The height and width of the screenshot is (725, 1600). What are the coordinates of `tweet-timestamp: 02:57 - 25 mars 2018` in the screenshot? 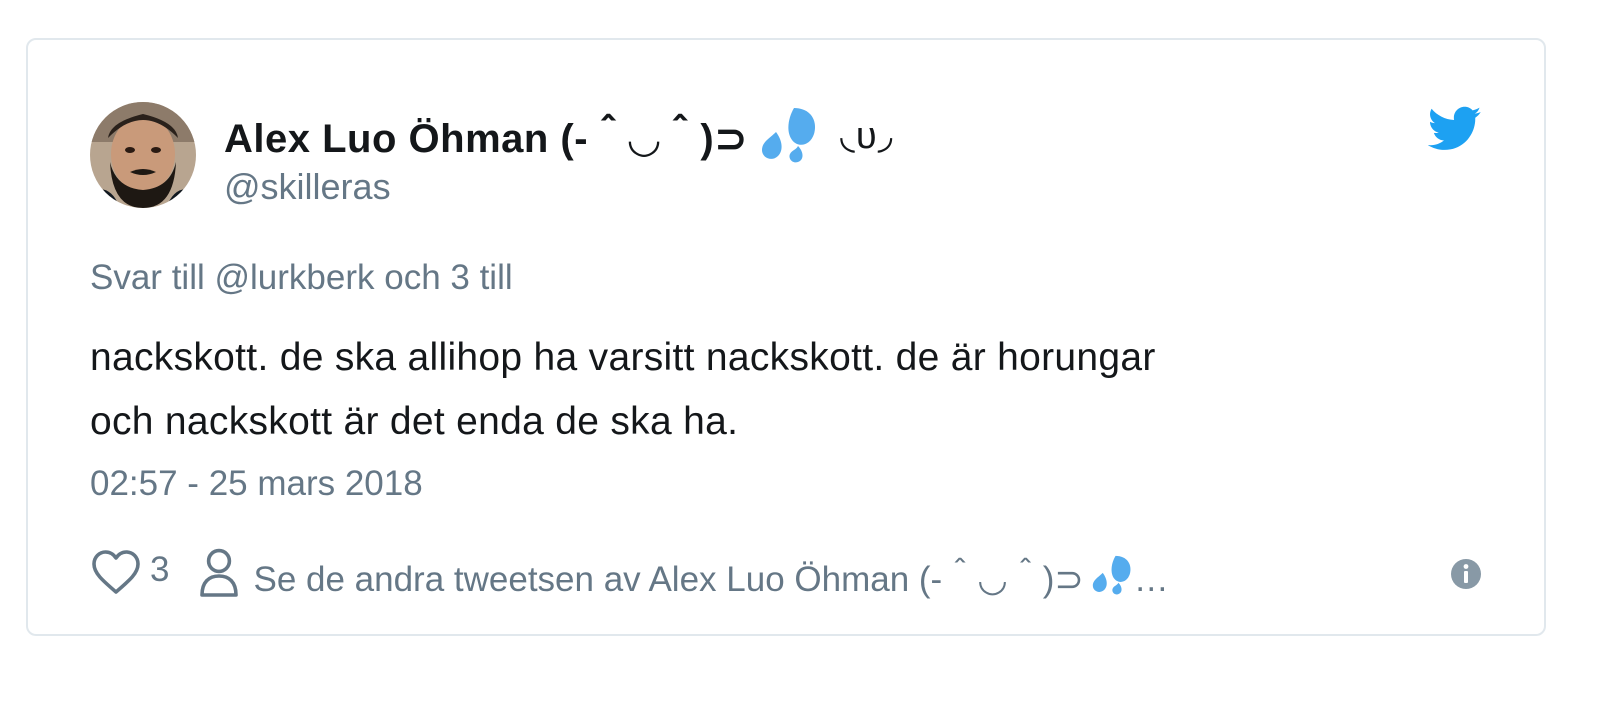 It's located at (256, 484).